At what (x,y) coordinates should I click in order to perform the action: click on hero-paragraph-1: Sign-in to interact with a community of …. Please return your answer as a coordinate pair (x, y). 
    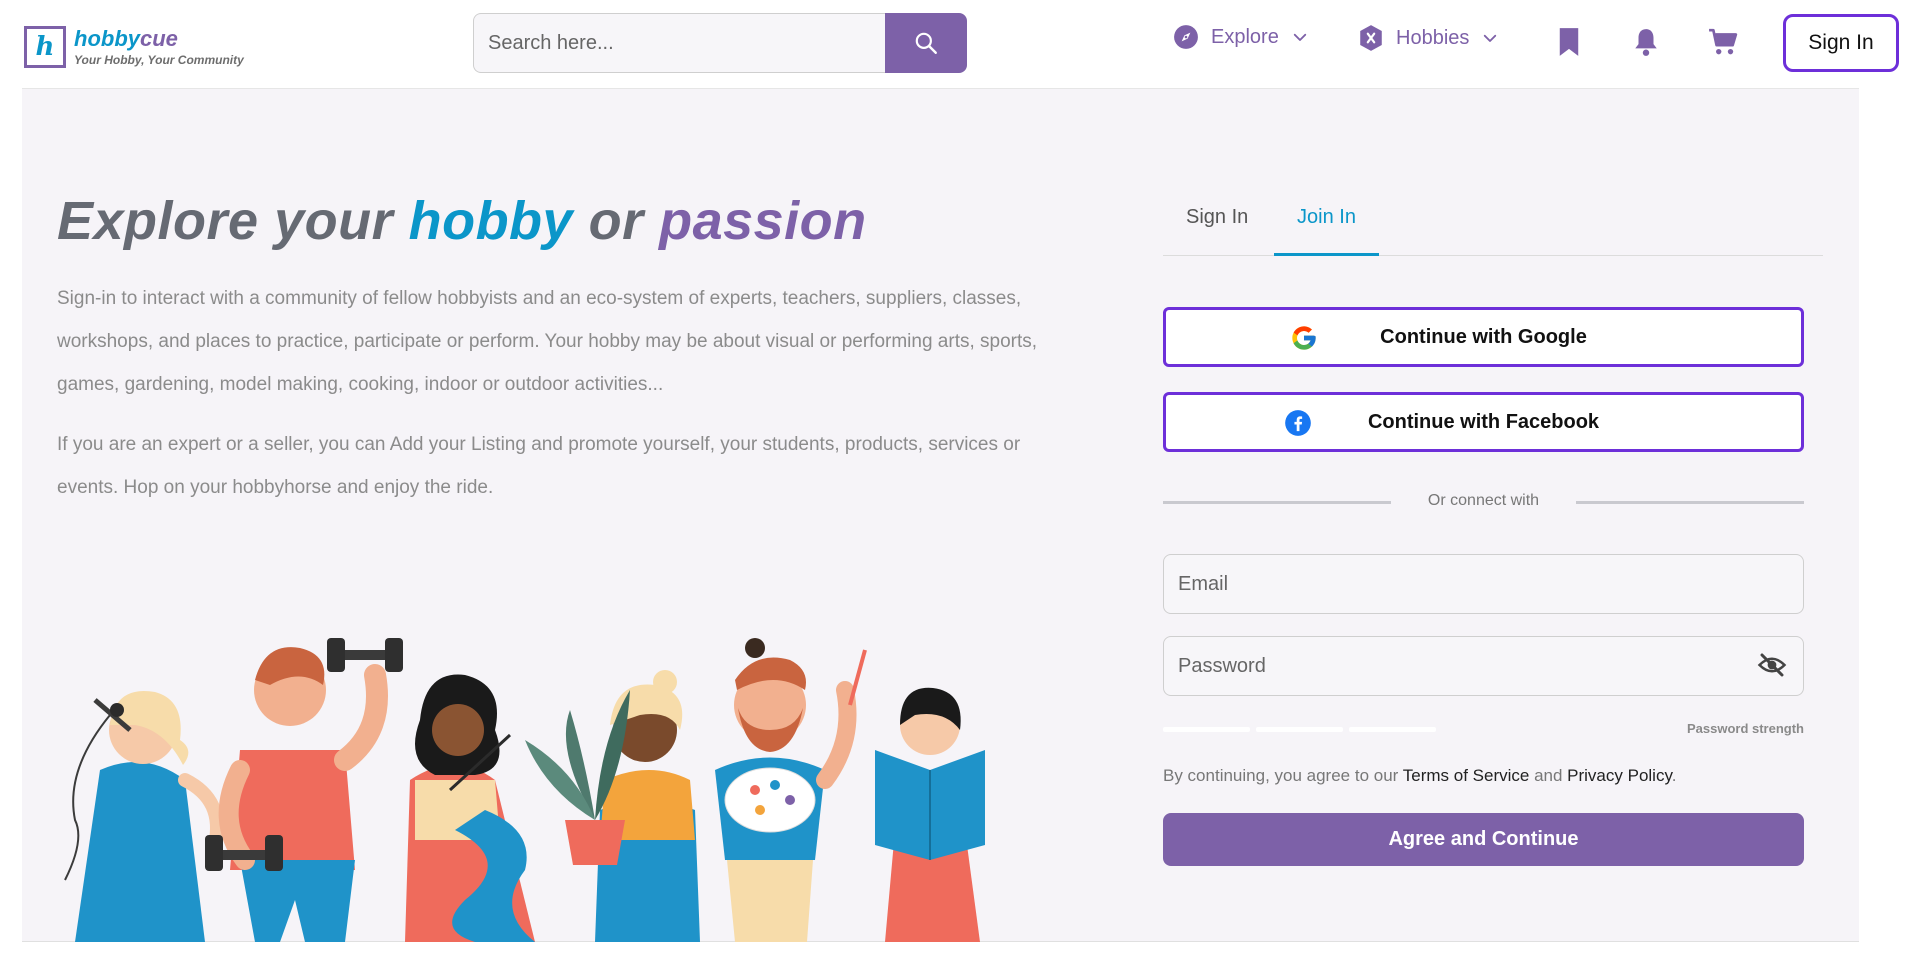
    Looking at the image, I should click on (547, 341).